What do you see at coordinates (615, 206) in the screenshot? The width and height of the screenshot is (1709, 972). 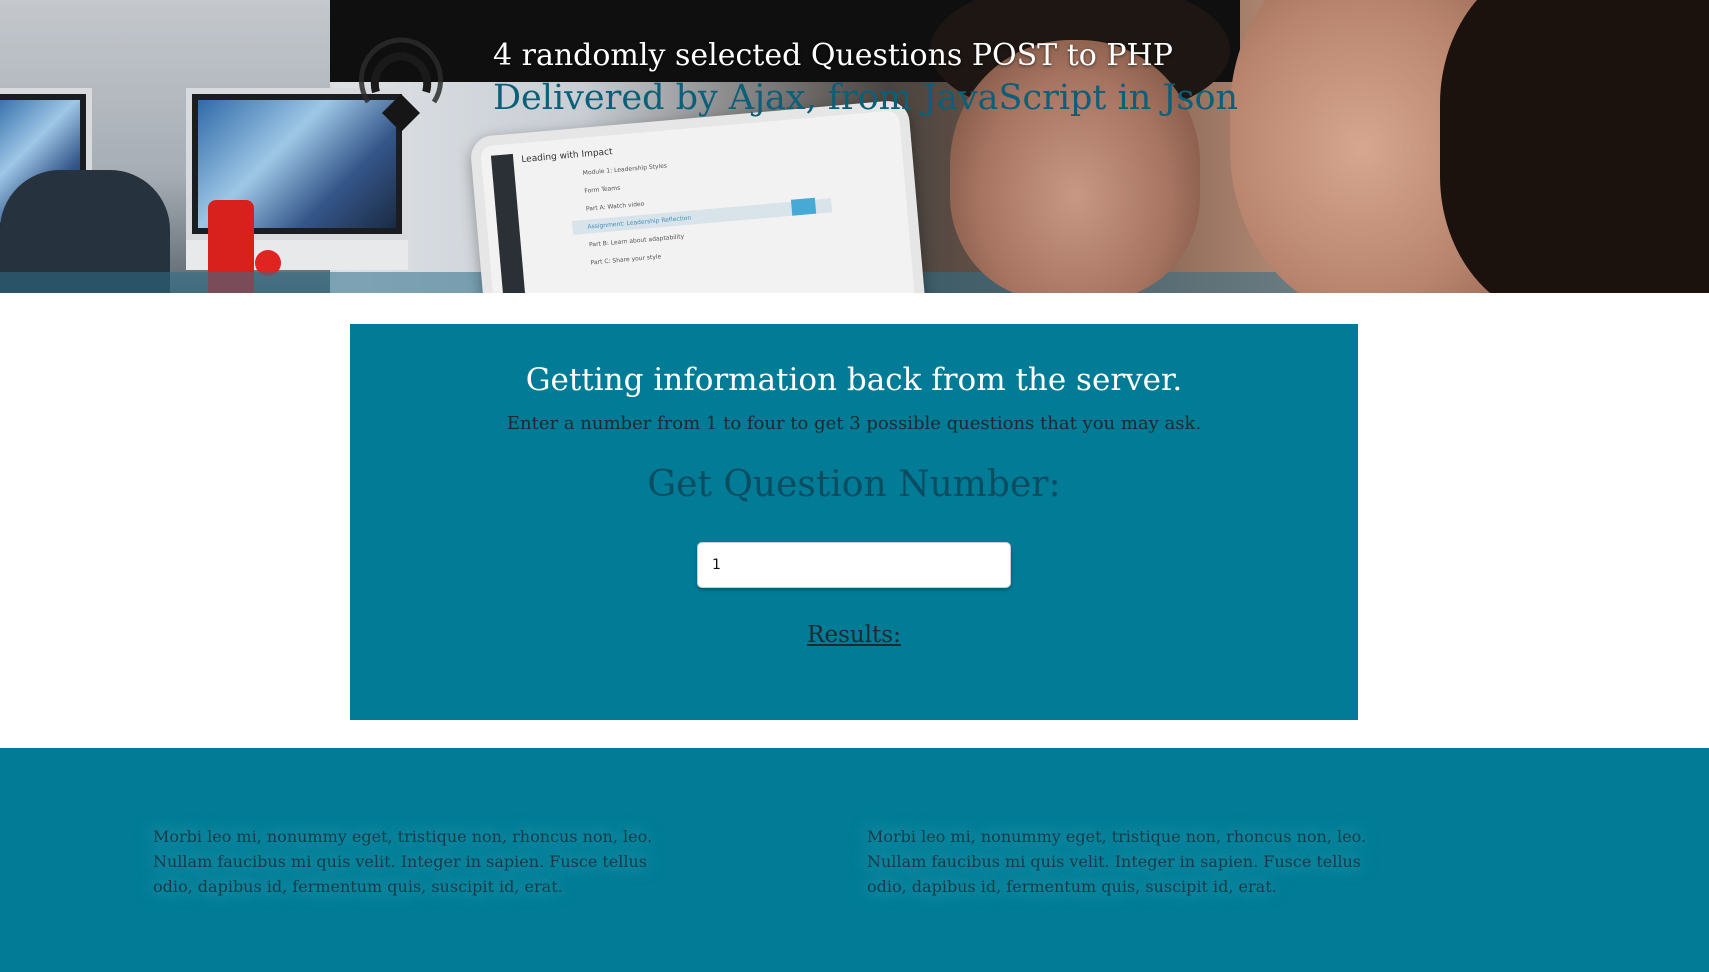 I see `tablet-row: Part A: Watch video` at bounding box center [615, 206].